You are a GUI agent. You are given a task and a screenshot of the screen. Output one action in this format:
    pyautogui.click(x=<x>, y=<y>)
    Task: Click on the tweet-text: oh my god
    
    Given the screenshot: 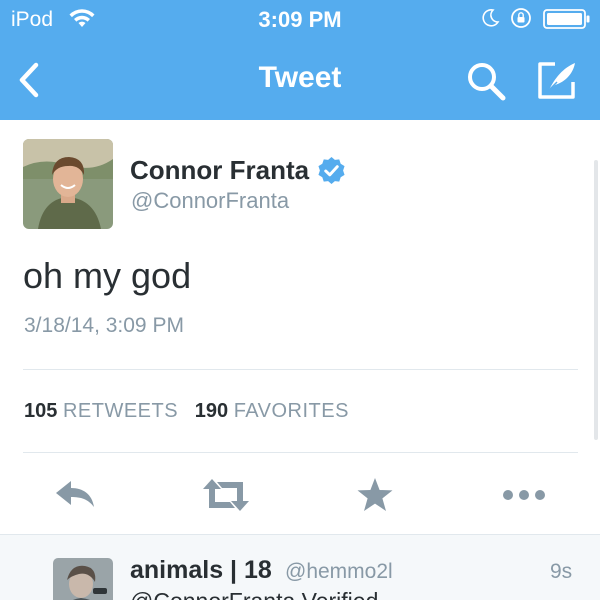 What is the action you would take?
    pyautogui.click(x=107, y=275)
    